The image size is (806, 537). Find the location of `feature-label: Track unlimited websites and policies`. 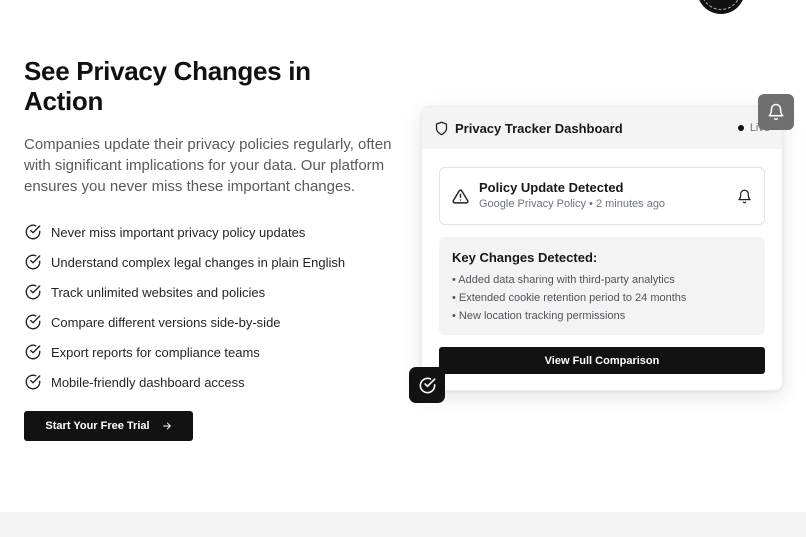

feature-label: Track unlimited websites and policies is located at coordinates (158, 292).